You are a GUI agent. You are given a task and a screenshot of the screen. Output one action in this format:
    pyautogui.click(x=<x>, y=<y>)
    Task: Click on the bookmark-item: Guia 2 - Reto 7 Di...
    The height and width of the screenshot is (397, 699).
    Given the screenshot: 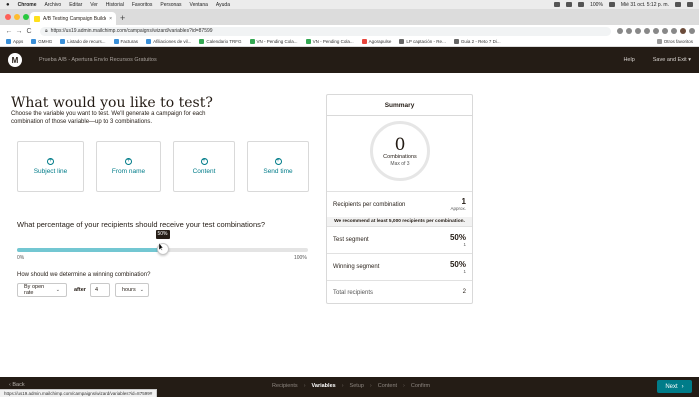 What is the action you would take?
    pyautogui.click(x=477, y=41)
    